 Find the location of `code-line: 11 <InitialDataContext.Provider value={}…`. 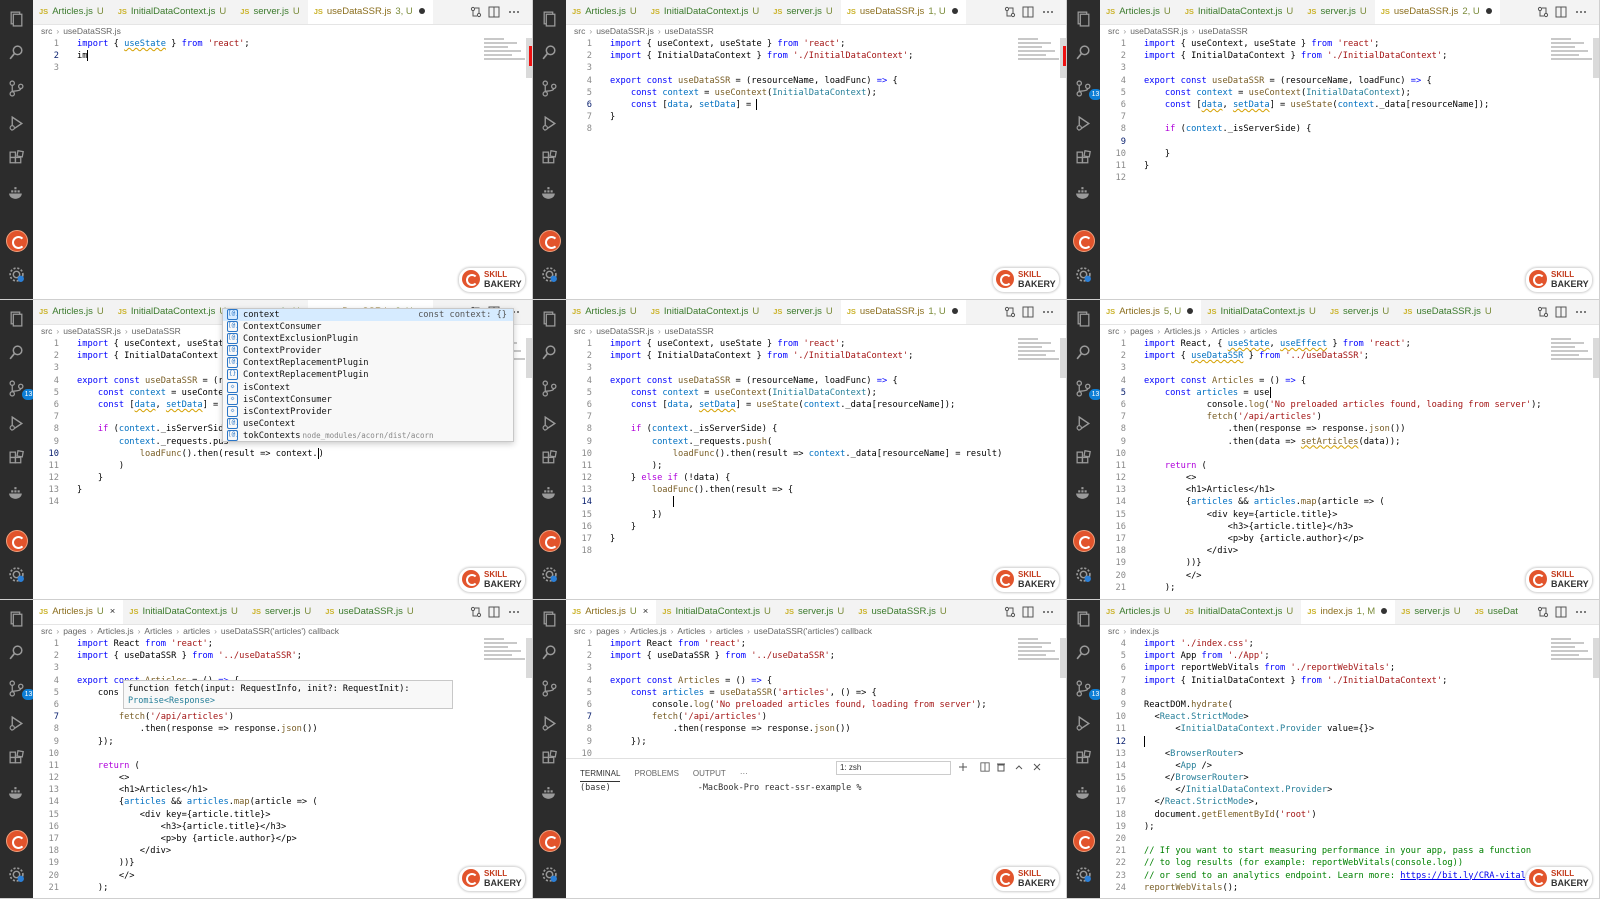

code-line: 11 <InitialDataContext.Provider value={}… is located at coordinates (1349, 729).